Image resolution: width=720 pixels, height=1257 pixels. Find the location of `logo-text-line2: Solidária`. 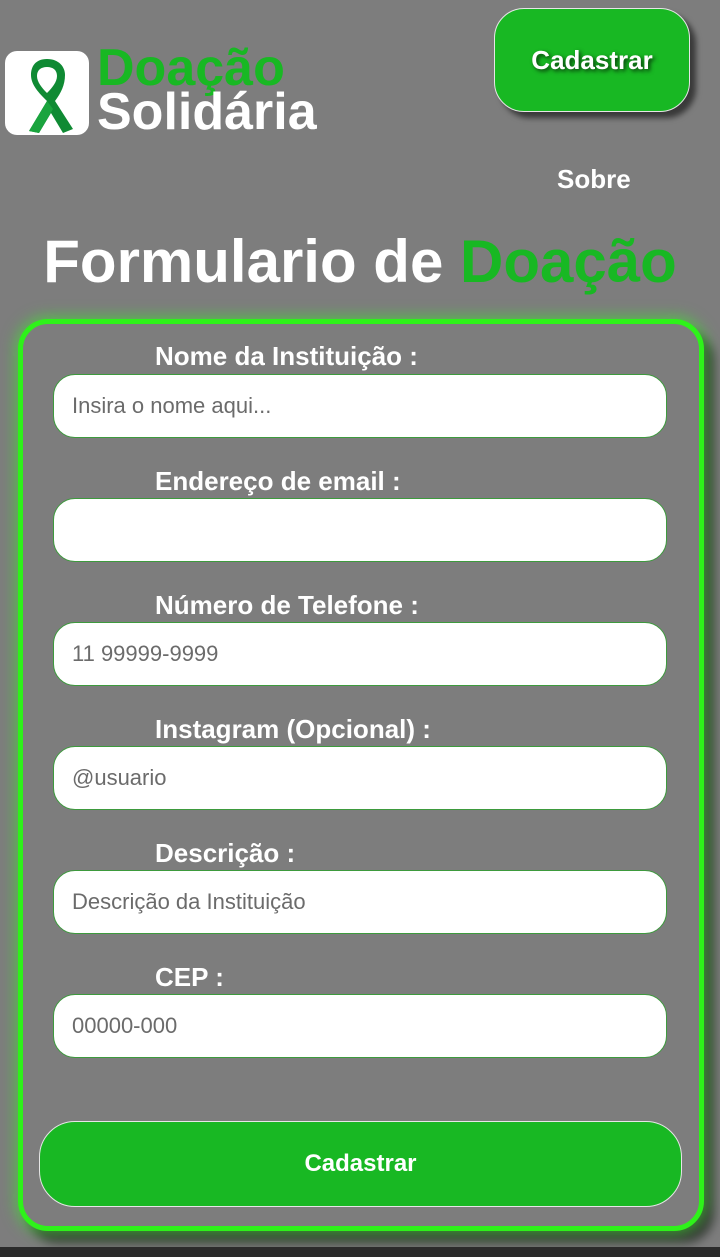

logo-text-line2: Solidária is located at coordinates (207, 112).